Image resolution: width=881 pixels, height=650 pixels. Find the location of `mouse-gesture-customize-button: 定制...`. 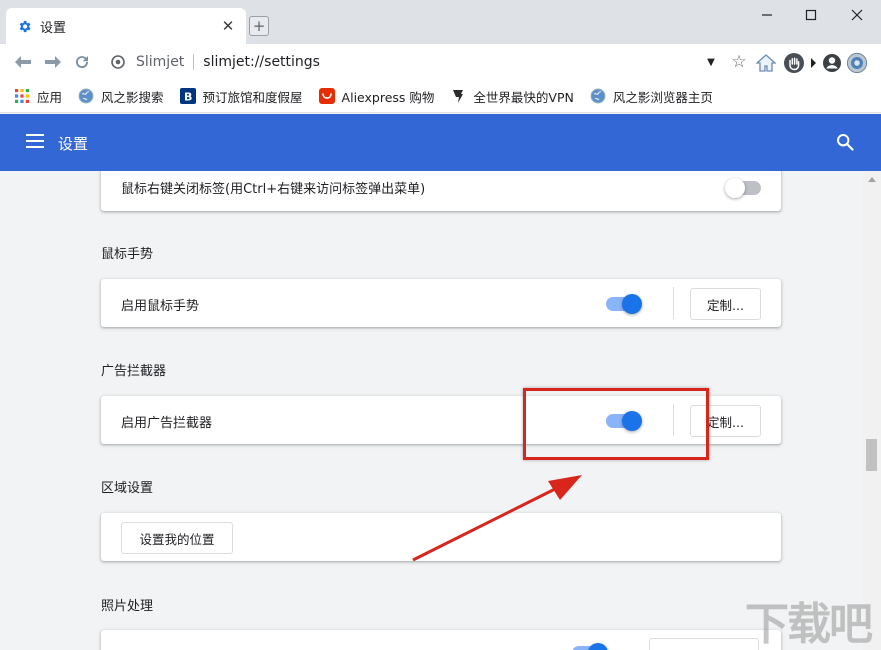

mouse-gesture-customize-button: 定制... is located at coordinates (725, 304).